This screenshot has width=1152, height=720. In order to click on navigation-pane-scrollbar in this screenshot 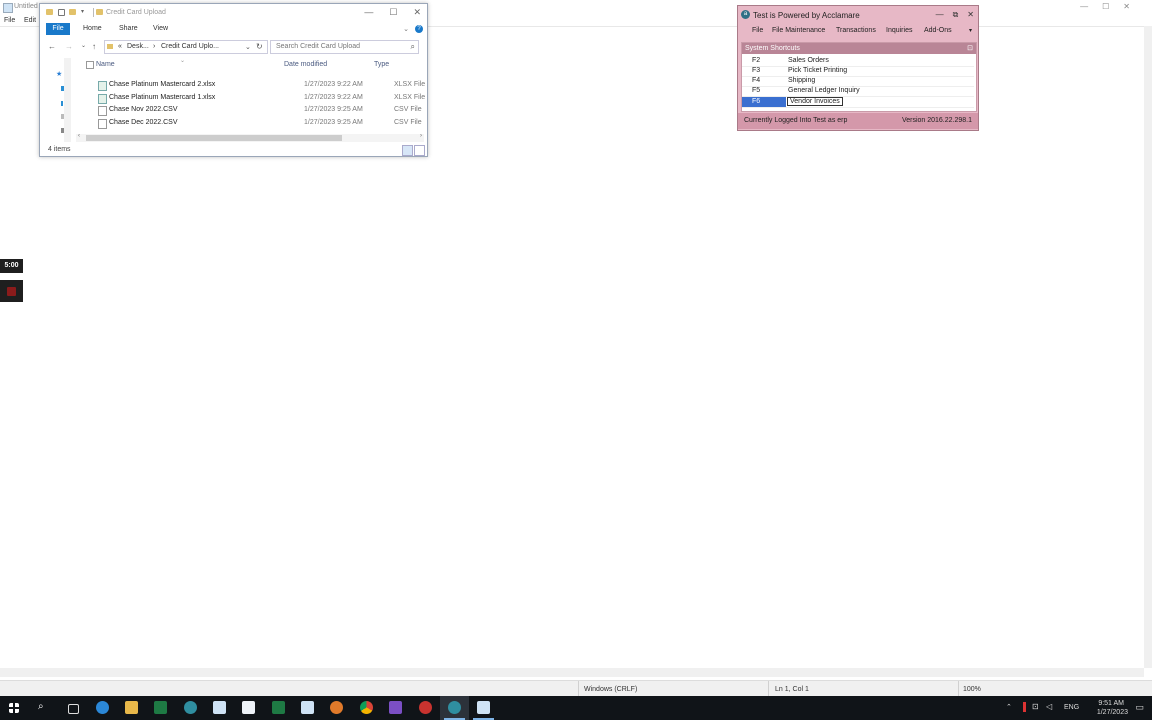, I will do `click(67, 100)`.